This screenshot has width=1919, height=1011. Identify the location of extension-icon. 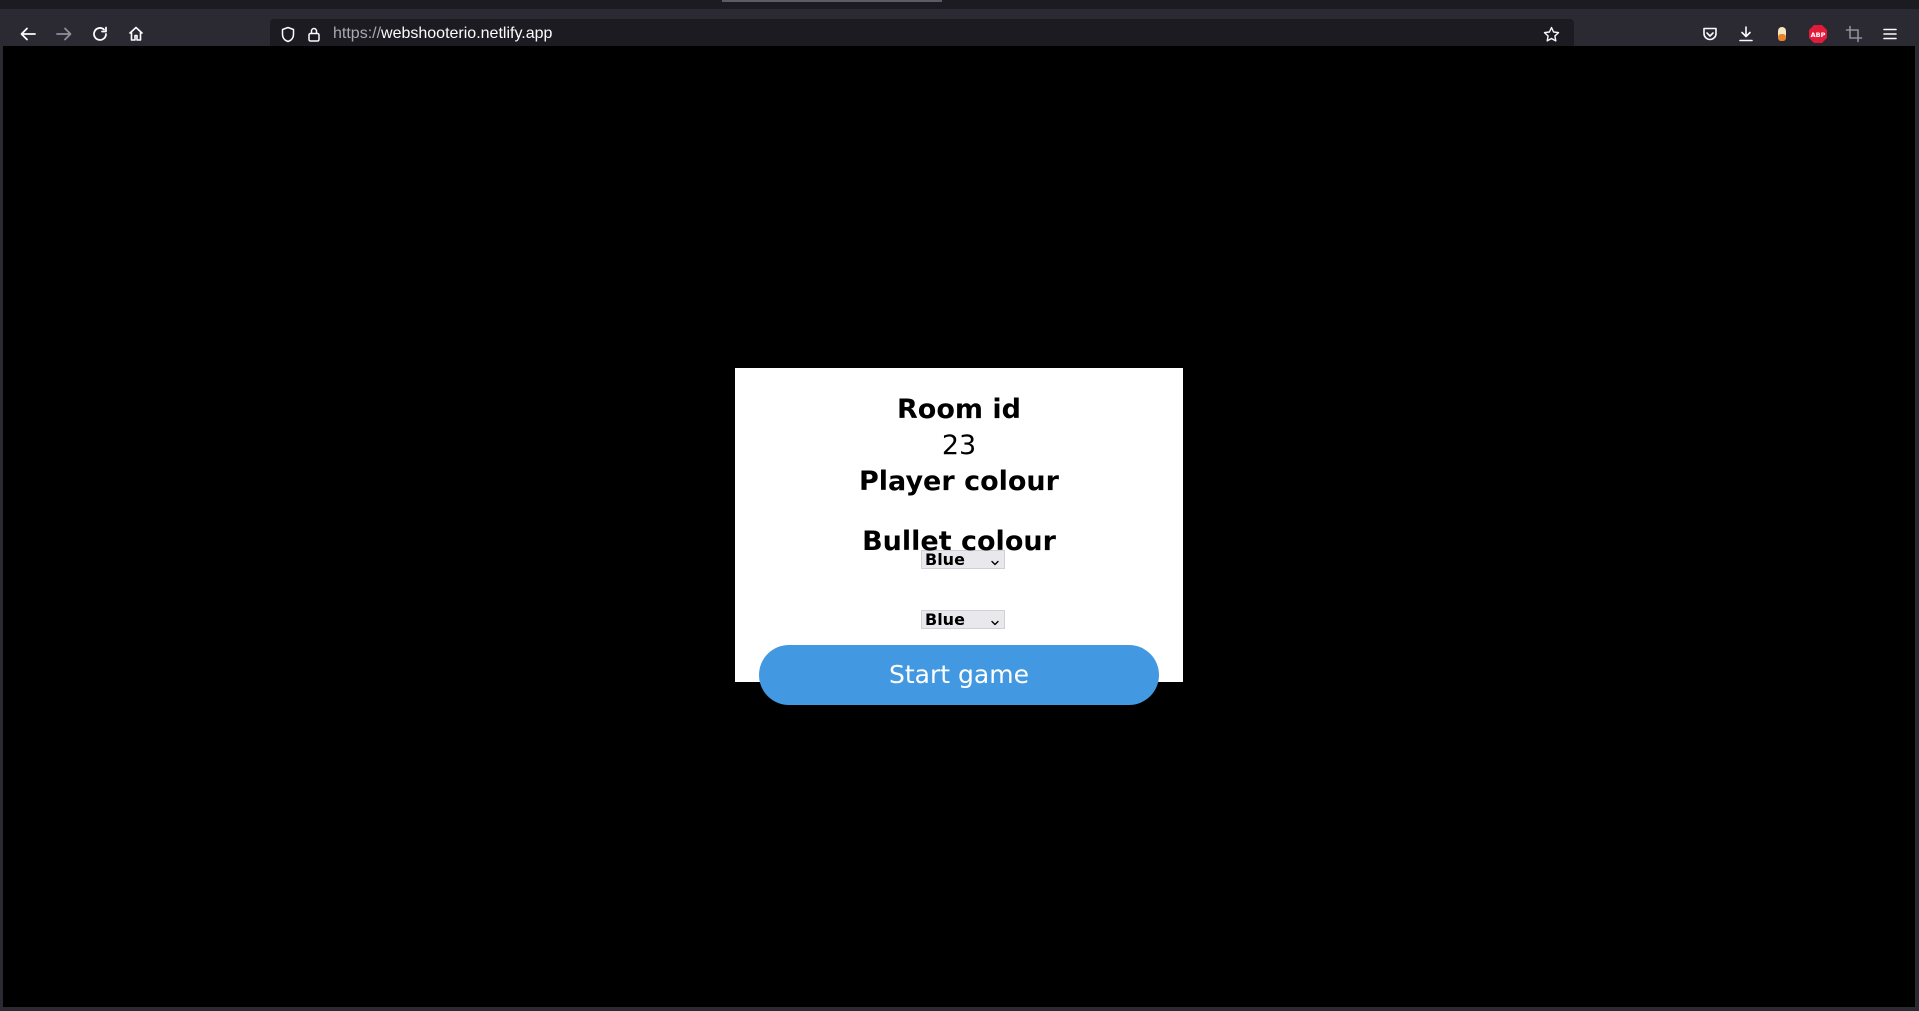
(1782, 34).